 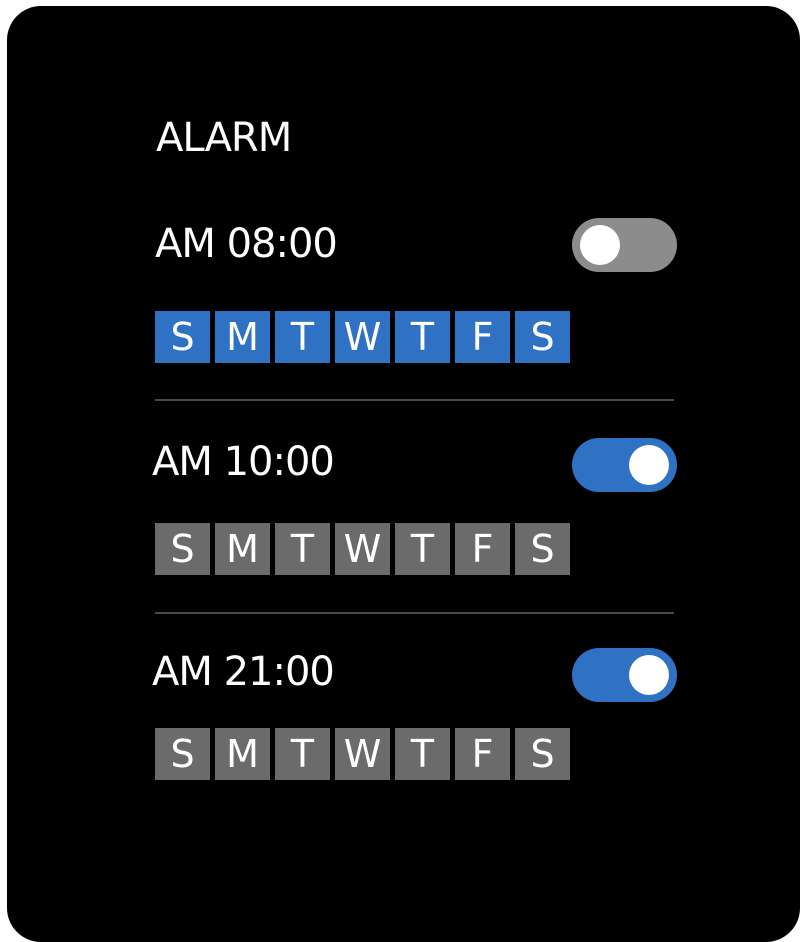 I want to click on alarm-item: AM 08:00 S M T W T F S, so click(x=412, y=286).